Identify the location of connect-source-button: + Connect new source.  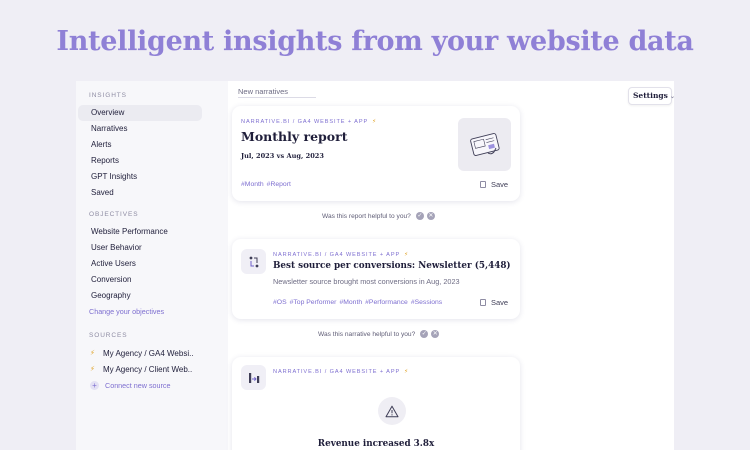
(152, 385).